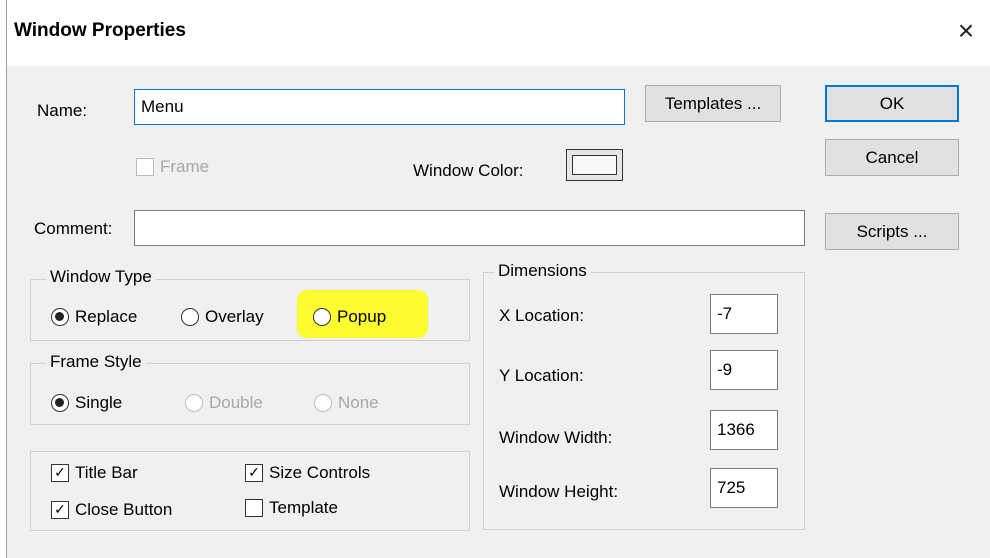 The width and height of the screenshot is (990, 558). Describe the element at coordinates (362, 316) in the screenshot. I see `radio-popup-label: Popup` at that location.